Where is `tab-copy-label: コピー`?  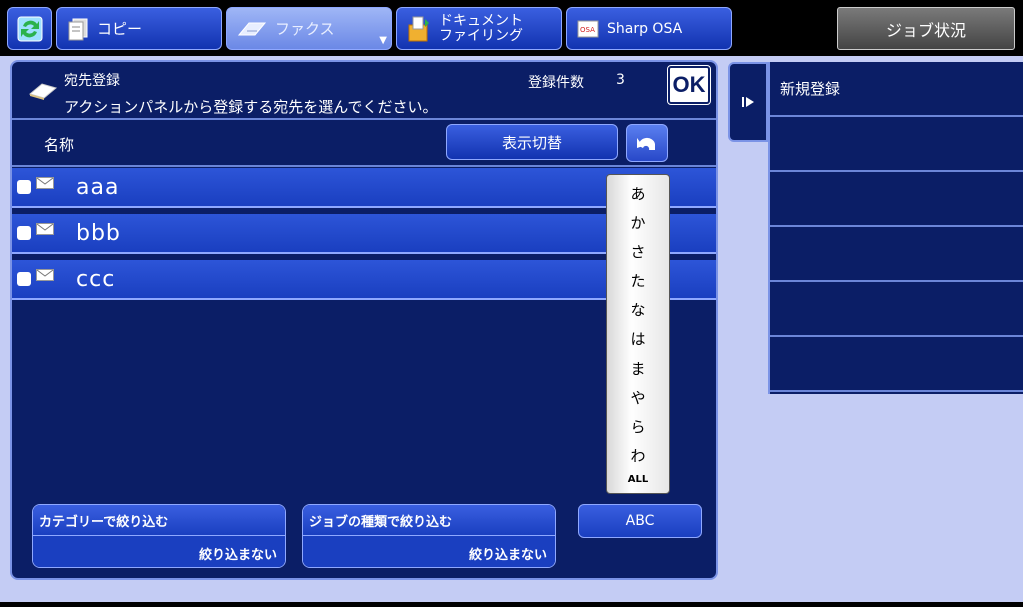 tab-copy-label: コピー is located at coordinates (120, 29).